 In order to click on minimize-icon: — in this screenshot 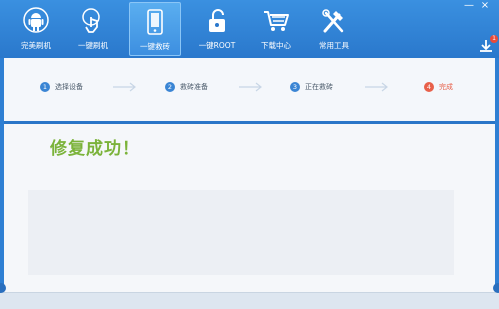, I will do `click(469, 5)`.